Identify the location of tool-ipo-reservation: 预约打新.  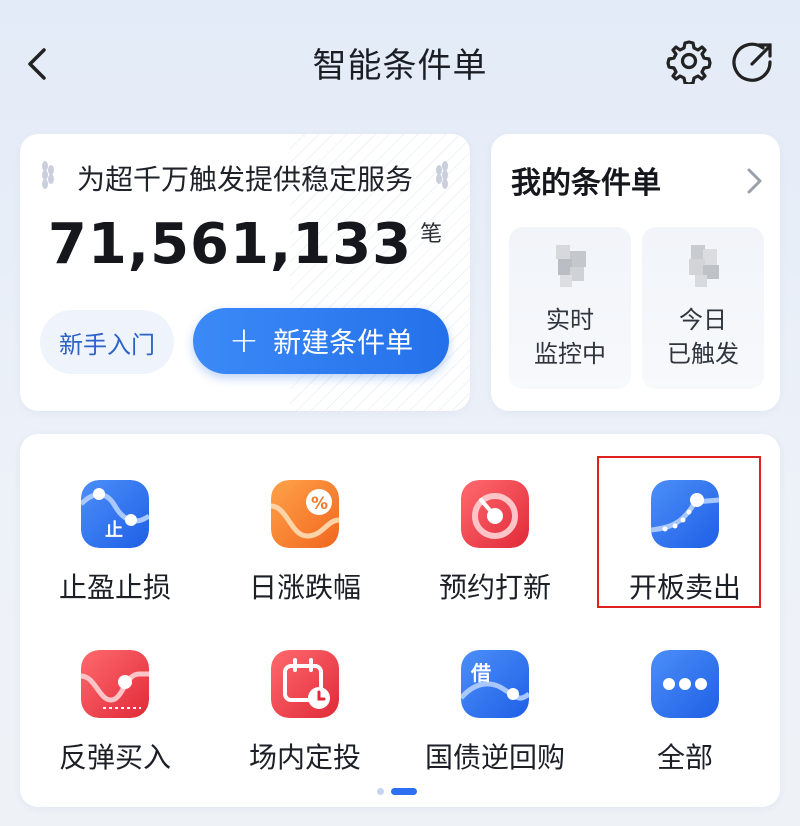
(495, 560).